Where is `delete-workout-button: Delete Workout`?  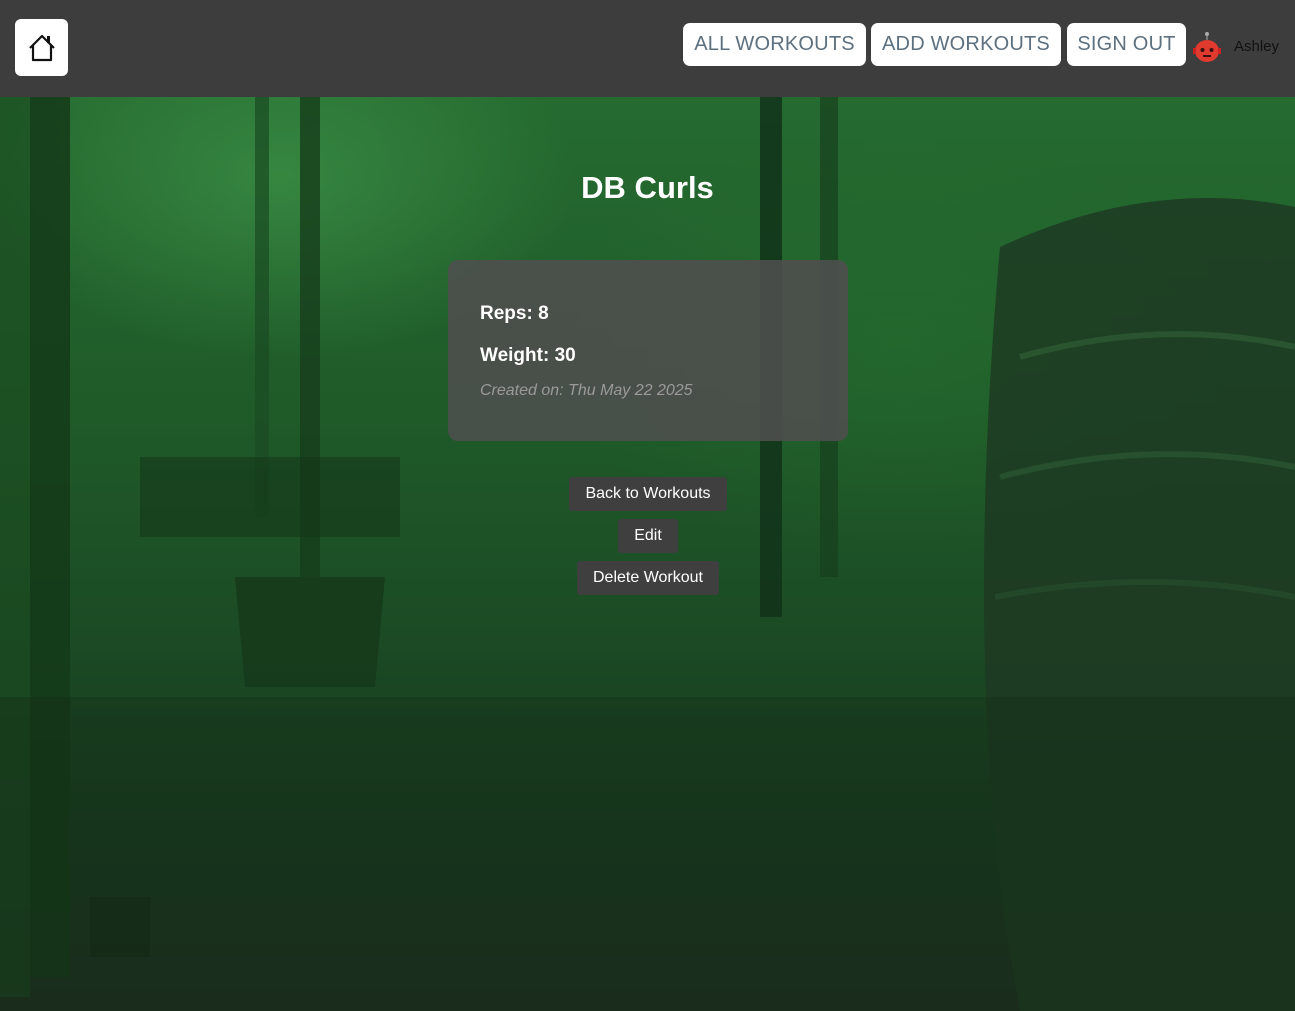
delete-workout-button: Delete Workout is located at coordinates (648, 578).